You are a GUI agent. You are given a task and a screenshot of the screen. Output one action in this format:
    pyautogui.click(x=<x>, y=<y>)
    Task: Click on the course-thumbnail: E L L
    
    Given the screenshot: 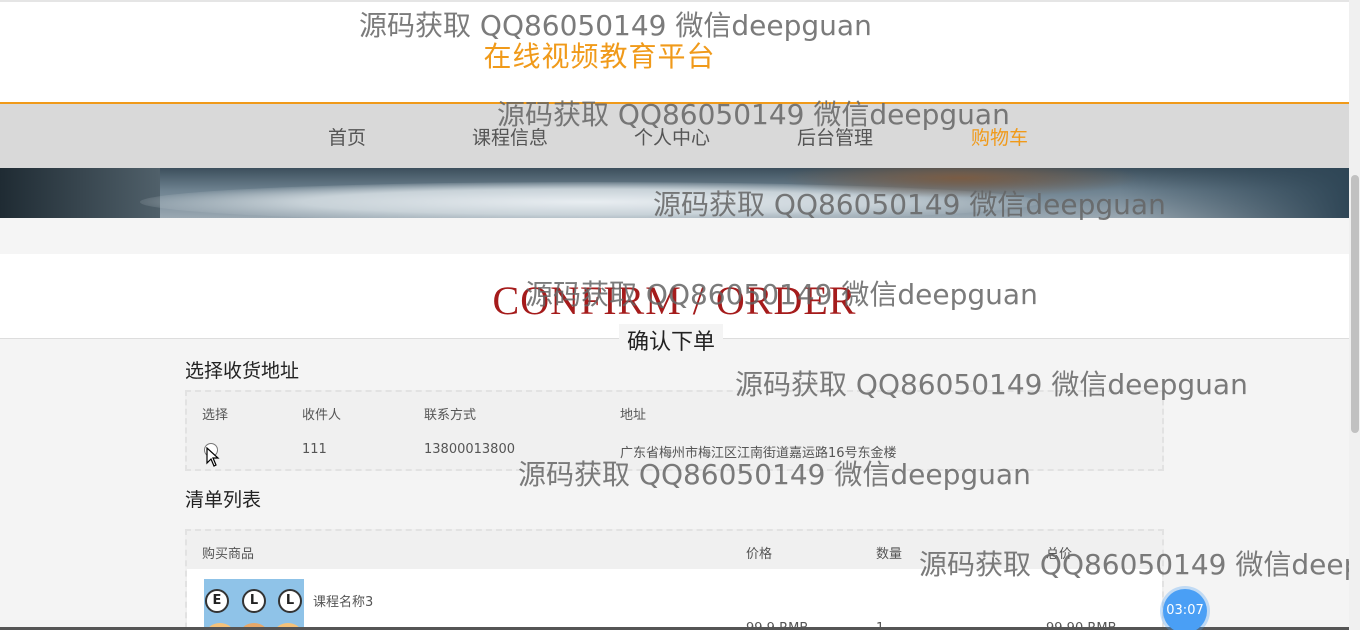 What is the action you would take?
    pyautogui.click(x=254, y=604)
    